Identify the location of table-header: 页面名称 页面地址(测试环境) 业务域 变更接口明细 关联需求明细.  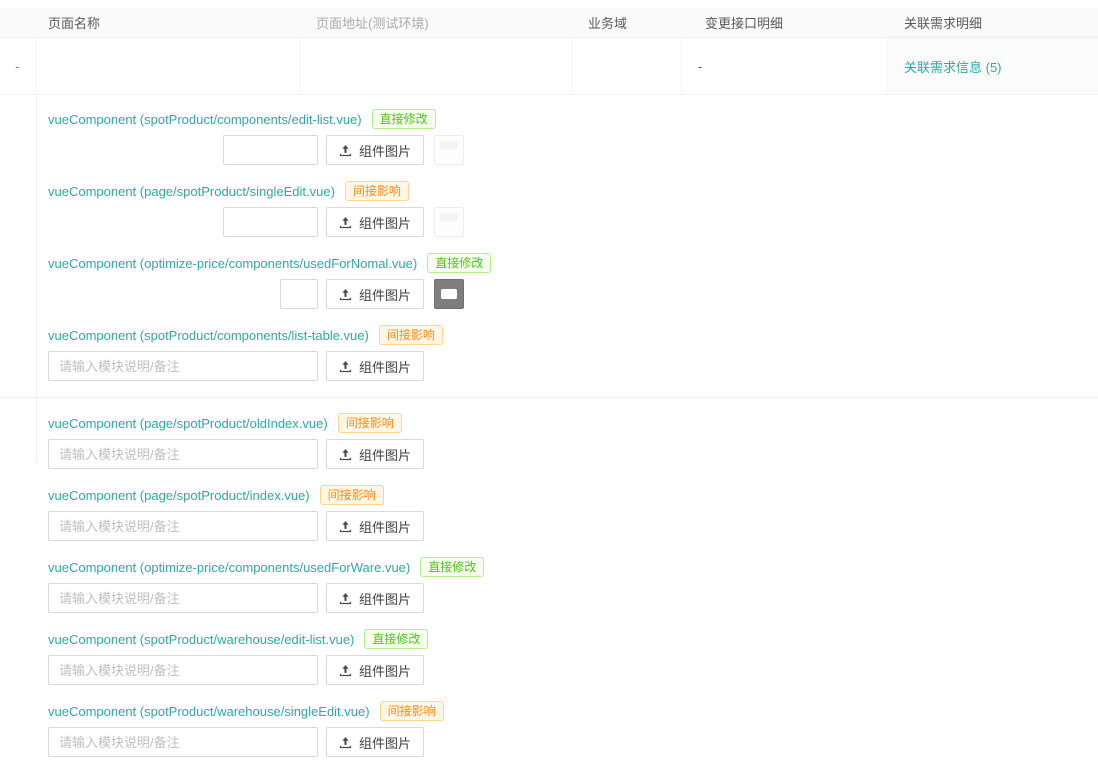
(549, 23).